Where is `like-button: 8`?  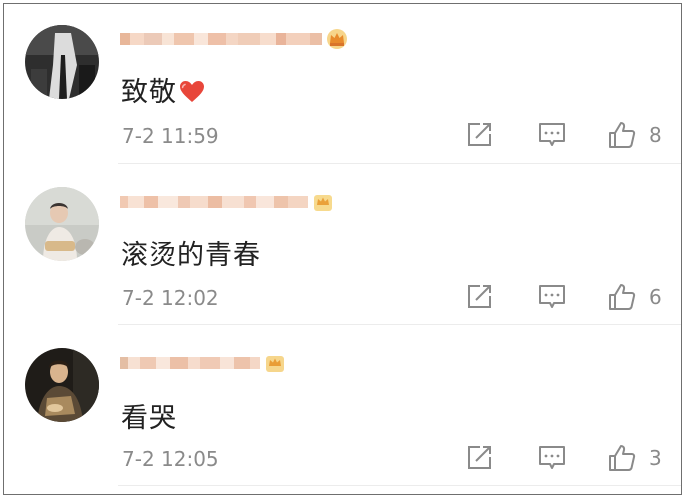 like-button: 8 is located at coordinates (634, 135).